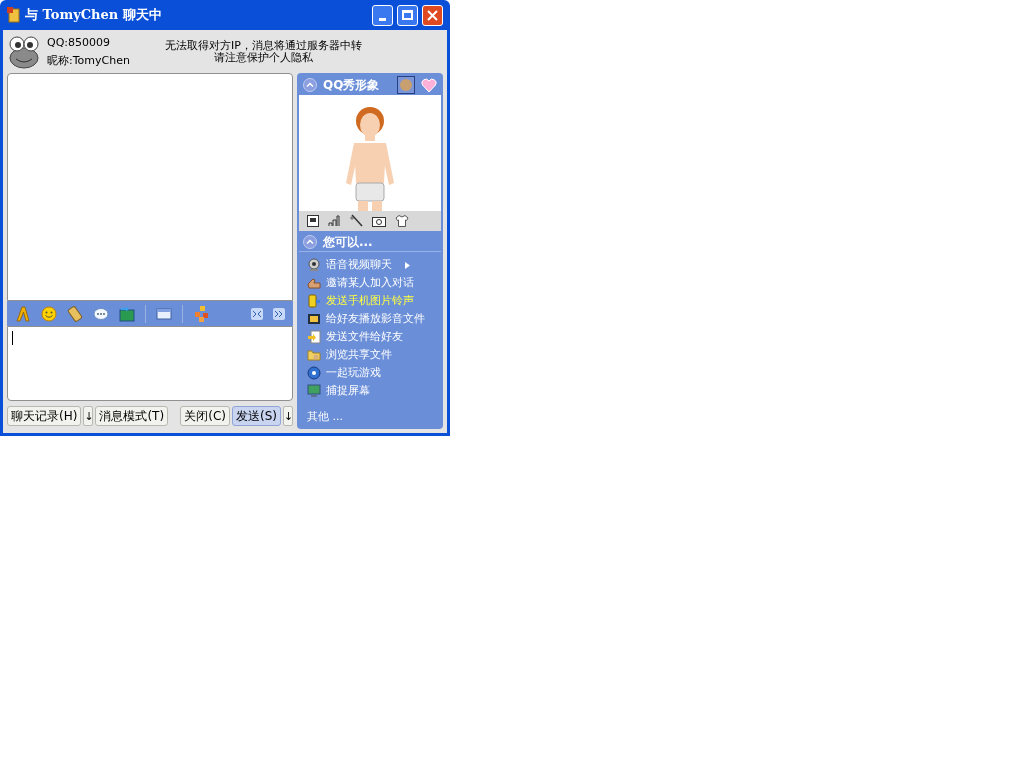 The image size is (1024, 768). I want to click on shirt-icon, so click(402, 221).